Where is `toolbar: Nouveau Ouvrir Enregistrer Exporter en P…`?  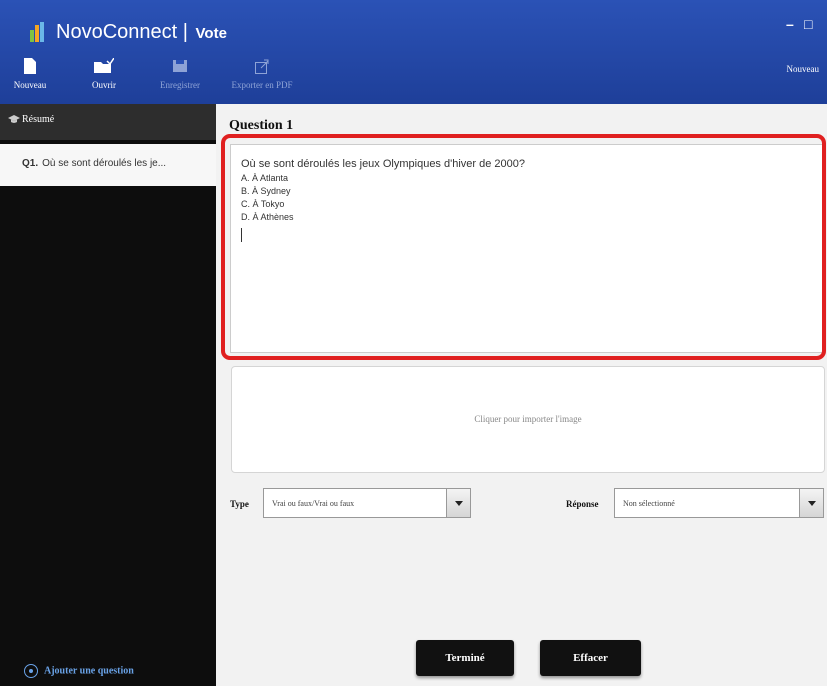 toolbar: Nouveau Ouvrir Enregistrer Exporter en P… is located at coordinates (413, 80).